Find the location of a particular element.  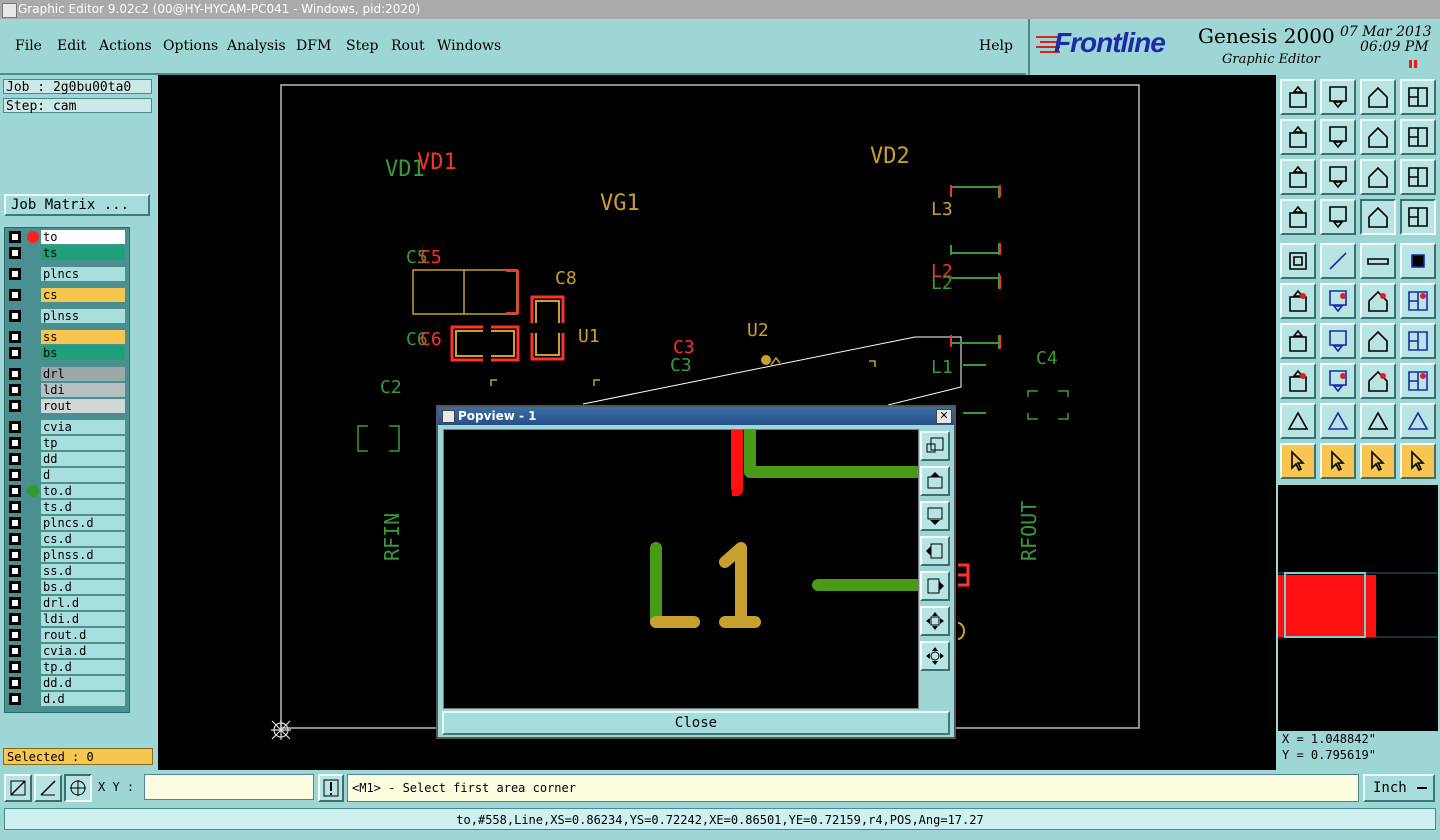

pause-icon is located at coordinates (1413, 64).